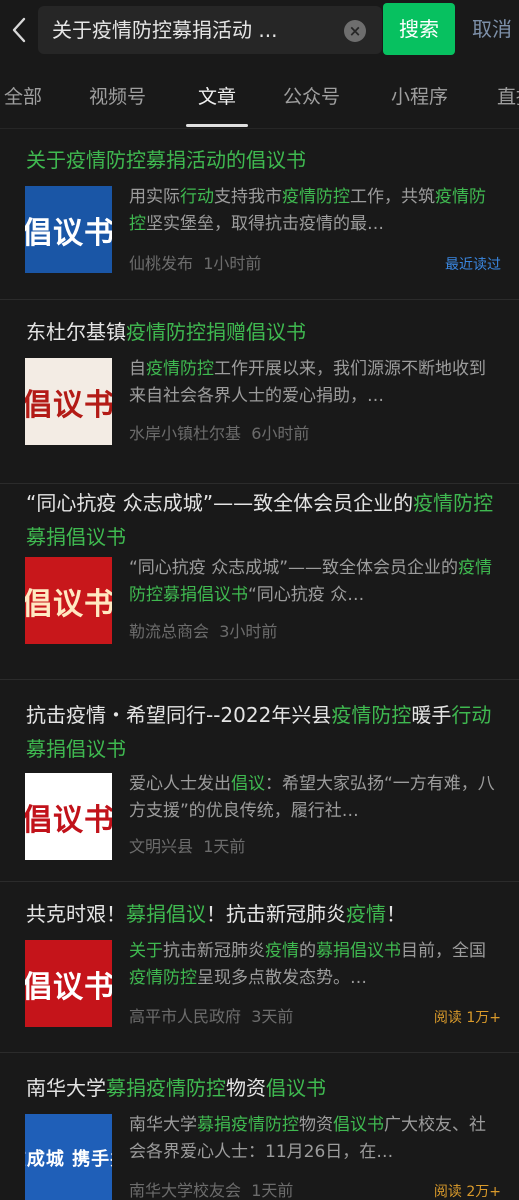  What do you see at coordinates (248, 784) in the screenshot?
I see `highlighted-keyword: 倡议` at bounding box center [248, 784].